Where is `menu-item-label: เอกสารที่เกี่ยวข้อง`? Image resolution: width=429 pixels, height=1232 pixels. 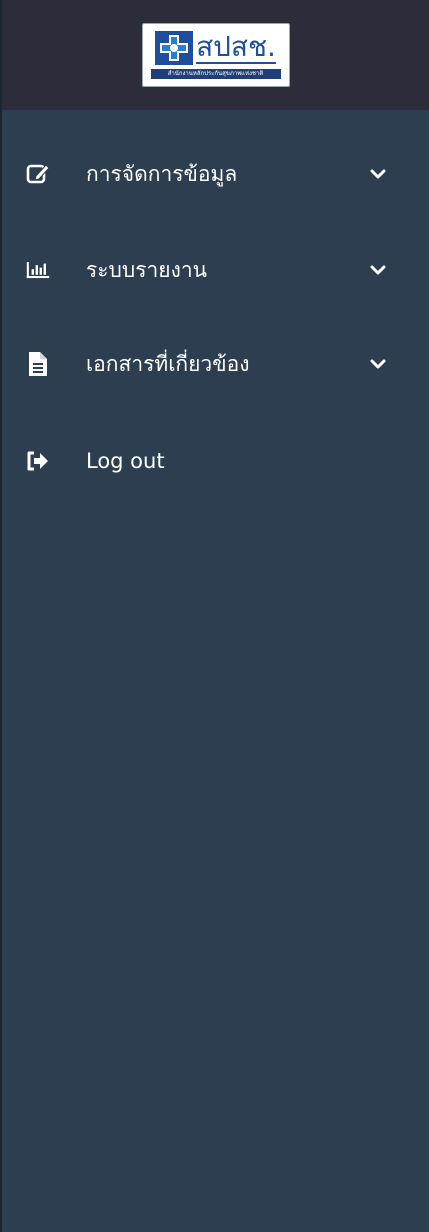
menu-item-label: เอกสารที่เกี่ยวข้อง is located at coordinates (168, 364).